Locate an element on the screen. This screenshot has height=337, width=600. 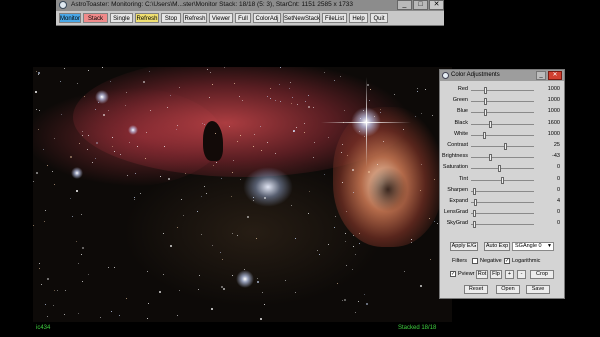
zoom-in-button: + is located at coordinates (509, 274).